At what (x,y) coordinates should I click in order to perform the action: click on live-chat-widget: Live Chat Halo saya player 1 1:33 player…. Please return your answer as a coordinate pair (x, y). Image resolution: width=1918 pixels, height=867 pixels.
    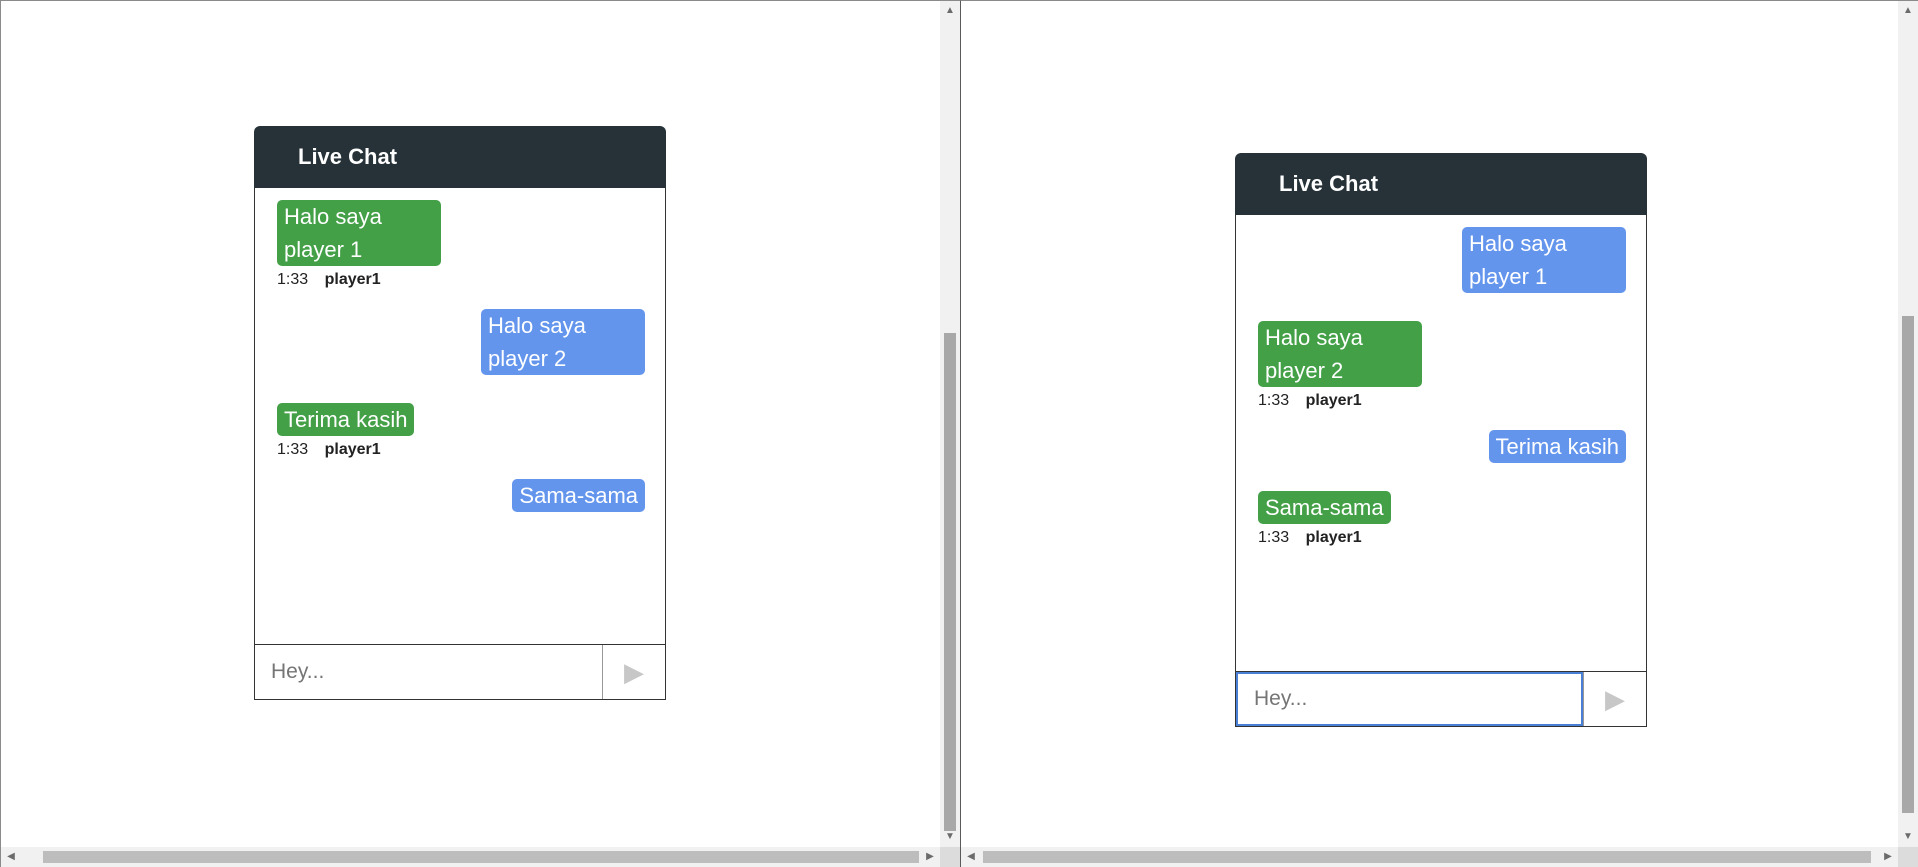
    Looking at the image, I should click on (460, 413).